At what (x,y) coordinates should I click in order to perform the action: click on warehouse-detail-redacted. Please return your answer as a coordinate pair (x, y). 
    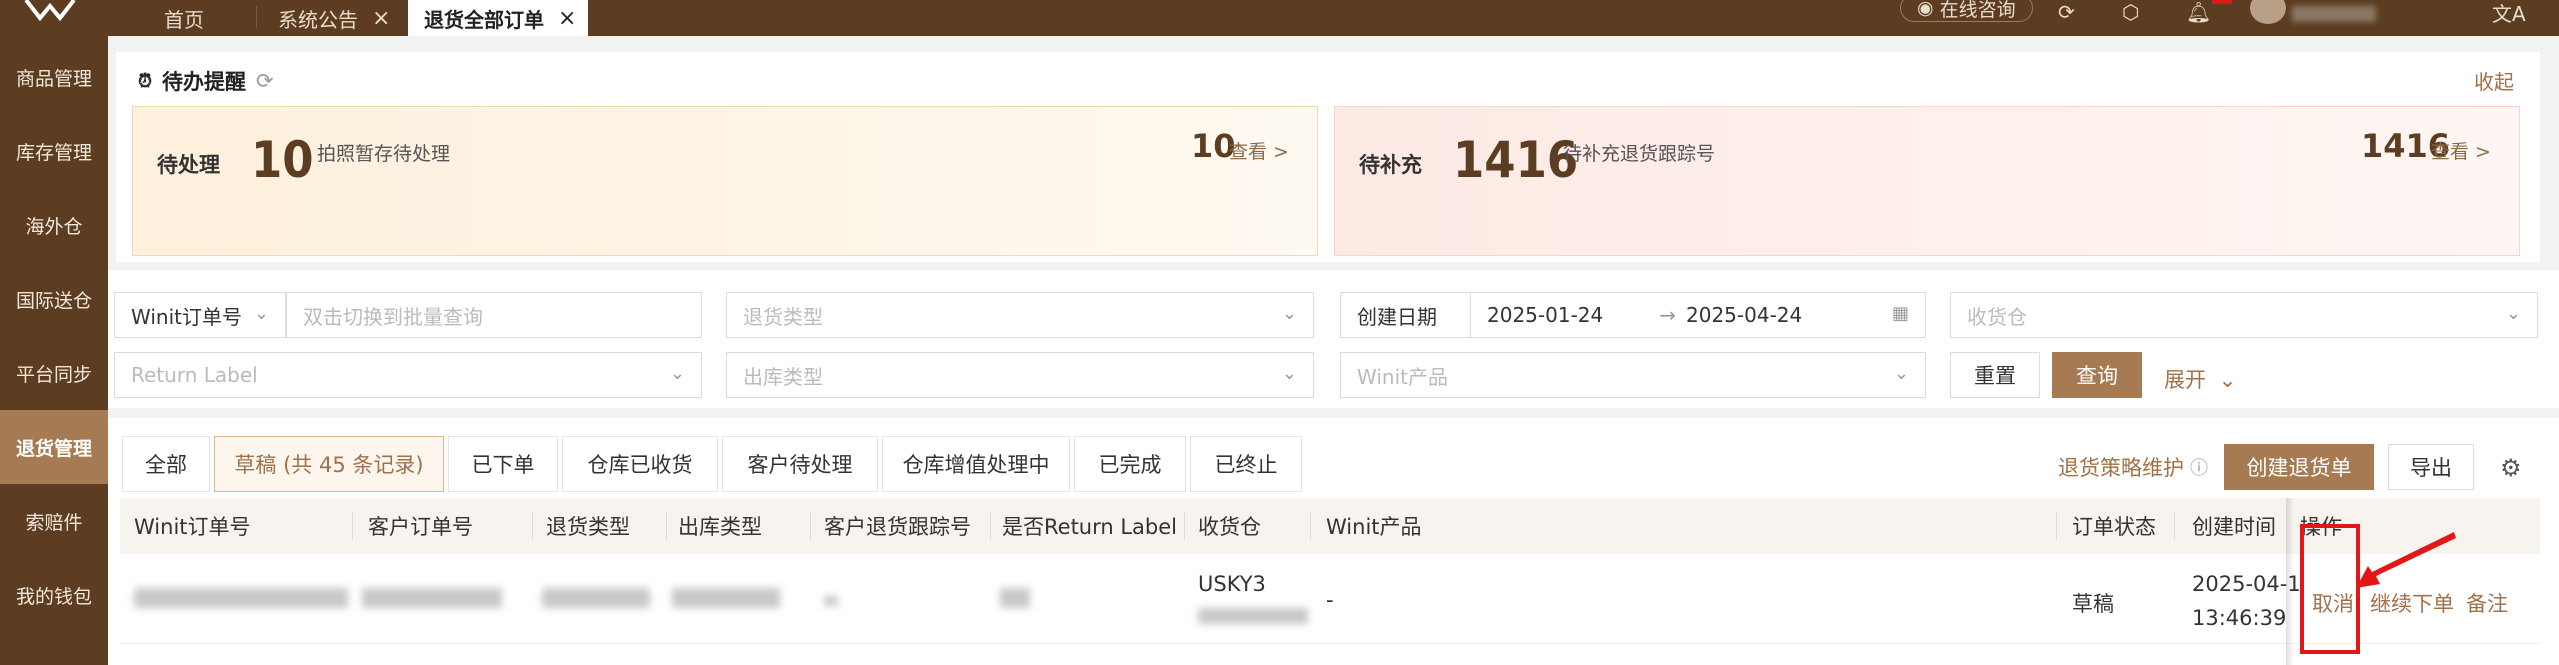
    Looking at the image, I should click on (1253, 616).